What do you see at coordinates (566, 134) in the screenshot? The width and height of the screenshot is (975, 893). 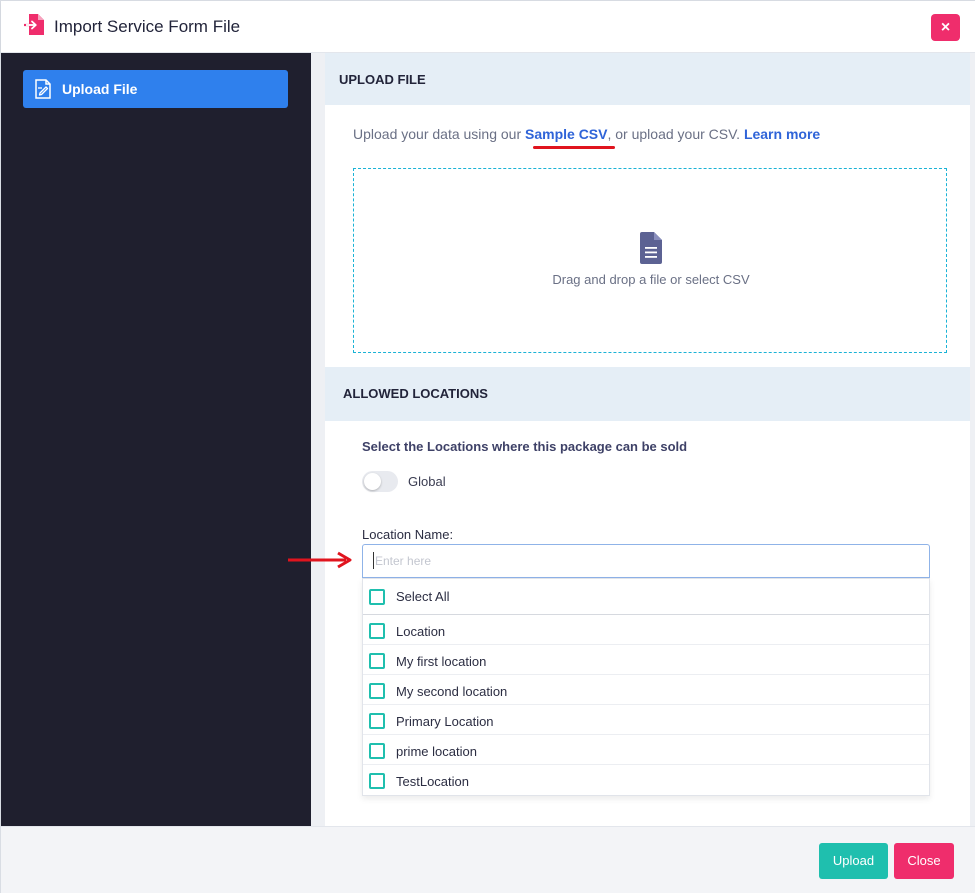 I see `sample-csv-link: Sample CSV` at bounding box center [566, 134].